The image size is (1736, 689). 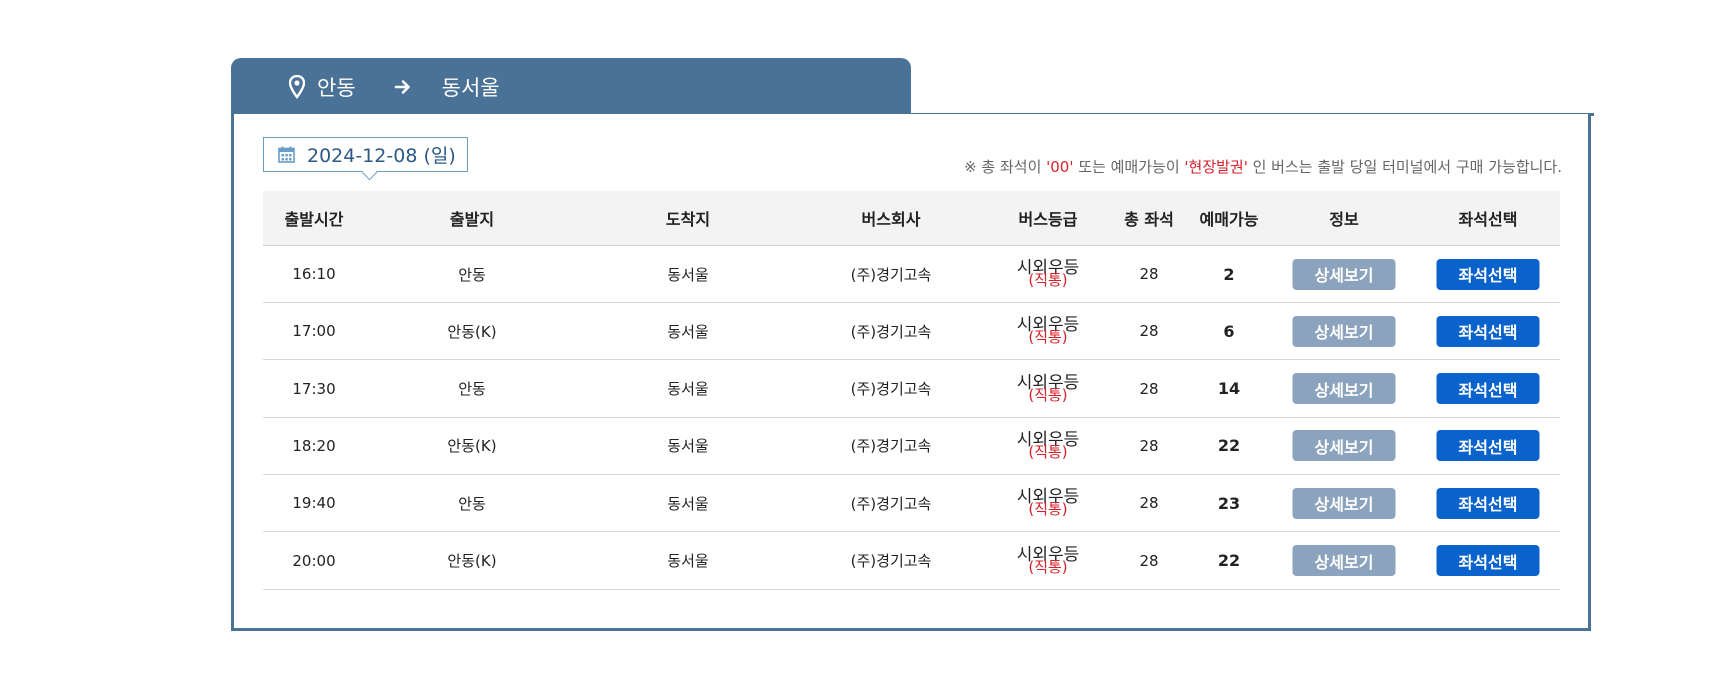 I want to click on table-row: 16:10 안동 동서울 (주)경기고속 시외우등 (직통) 28 2 상세보기 좌석선택, so click(x=911, y=274).